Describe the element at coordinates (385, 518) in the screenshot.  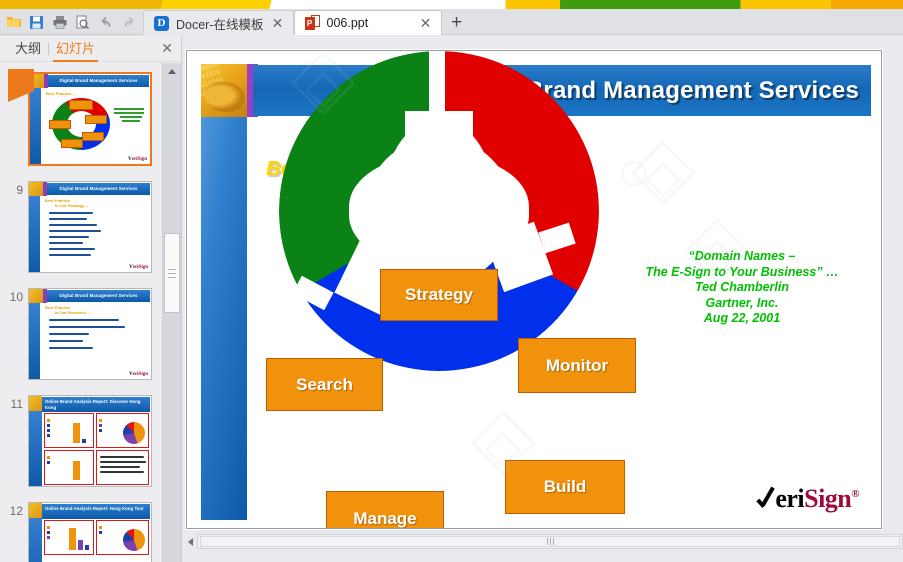
I see `box-label: Manage` at that location.